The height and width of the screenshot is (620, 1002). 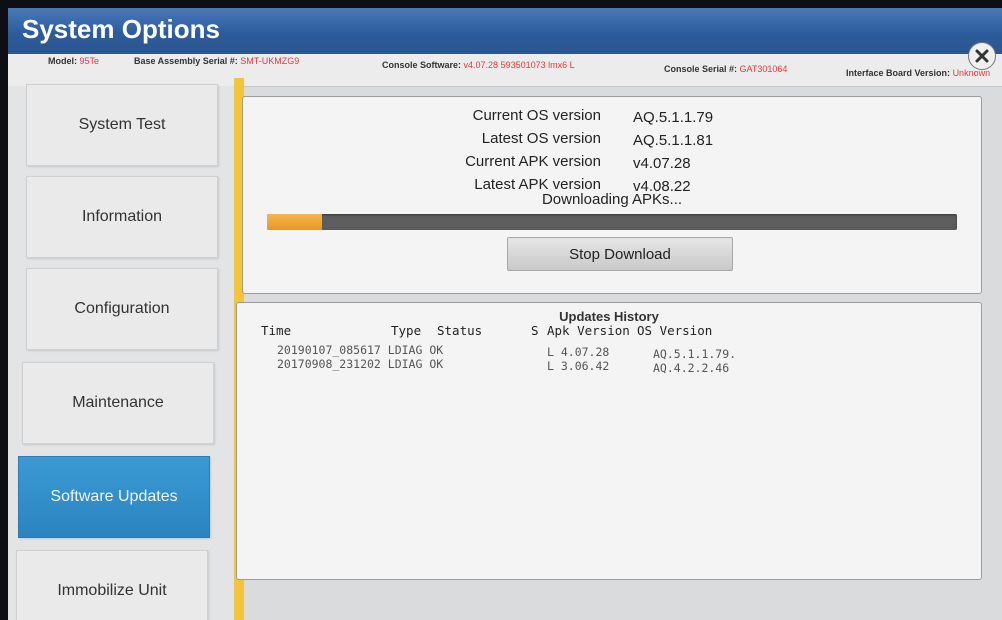 What do you see at coordinates (536, 115) in the screenshot?
I see `current-os-label: Current OS version` at bounding box center [536, 115].